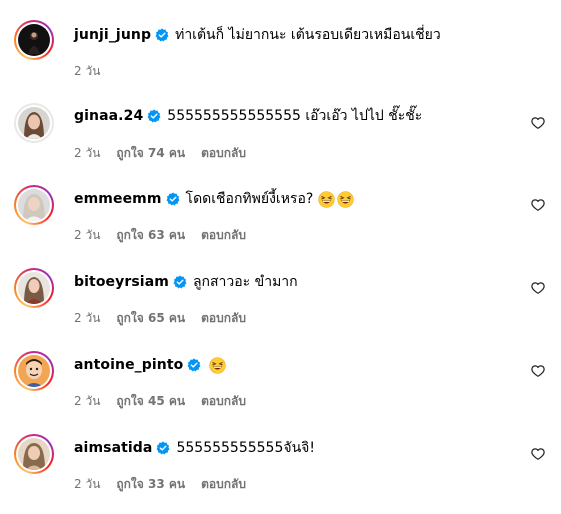 The image size is (561, 514). I want to click on comment-meta: 2 วัน ถูกใจ 74 คน ตอบกลับ, so click(160, 153).